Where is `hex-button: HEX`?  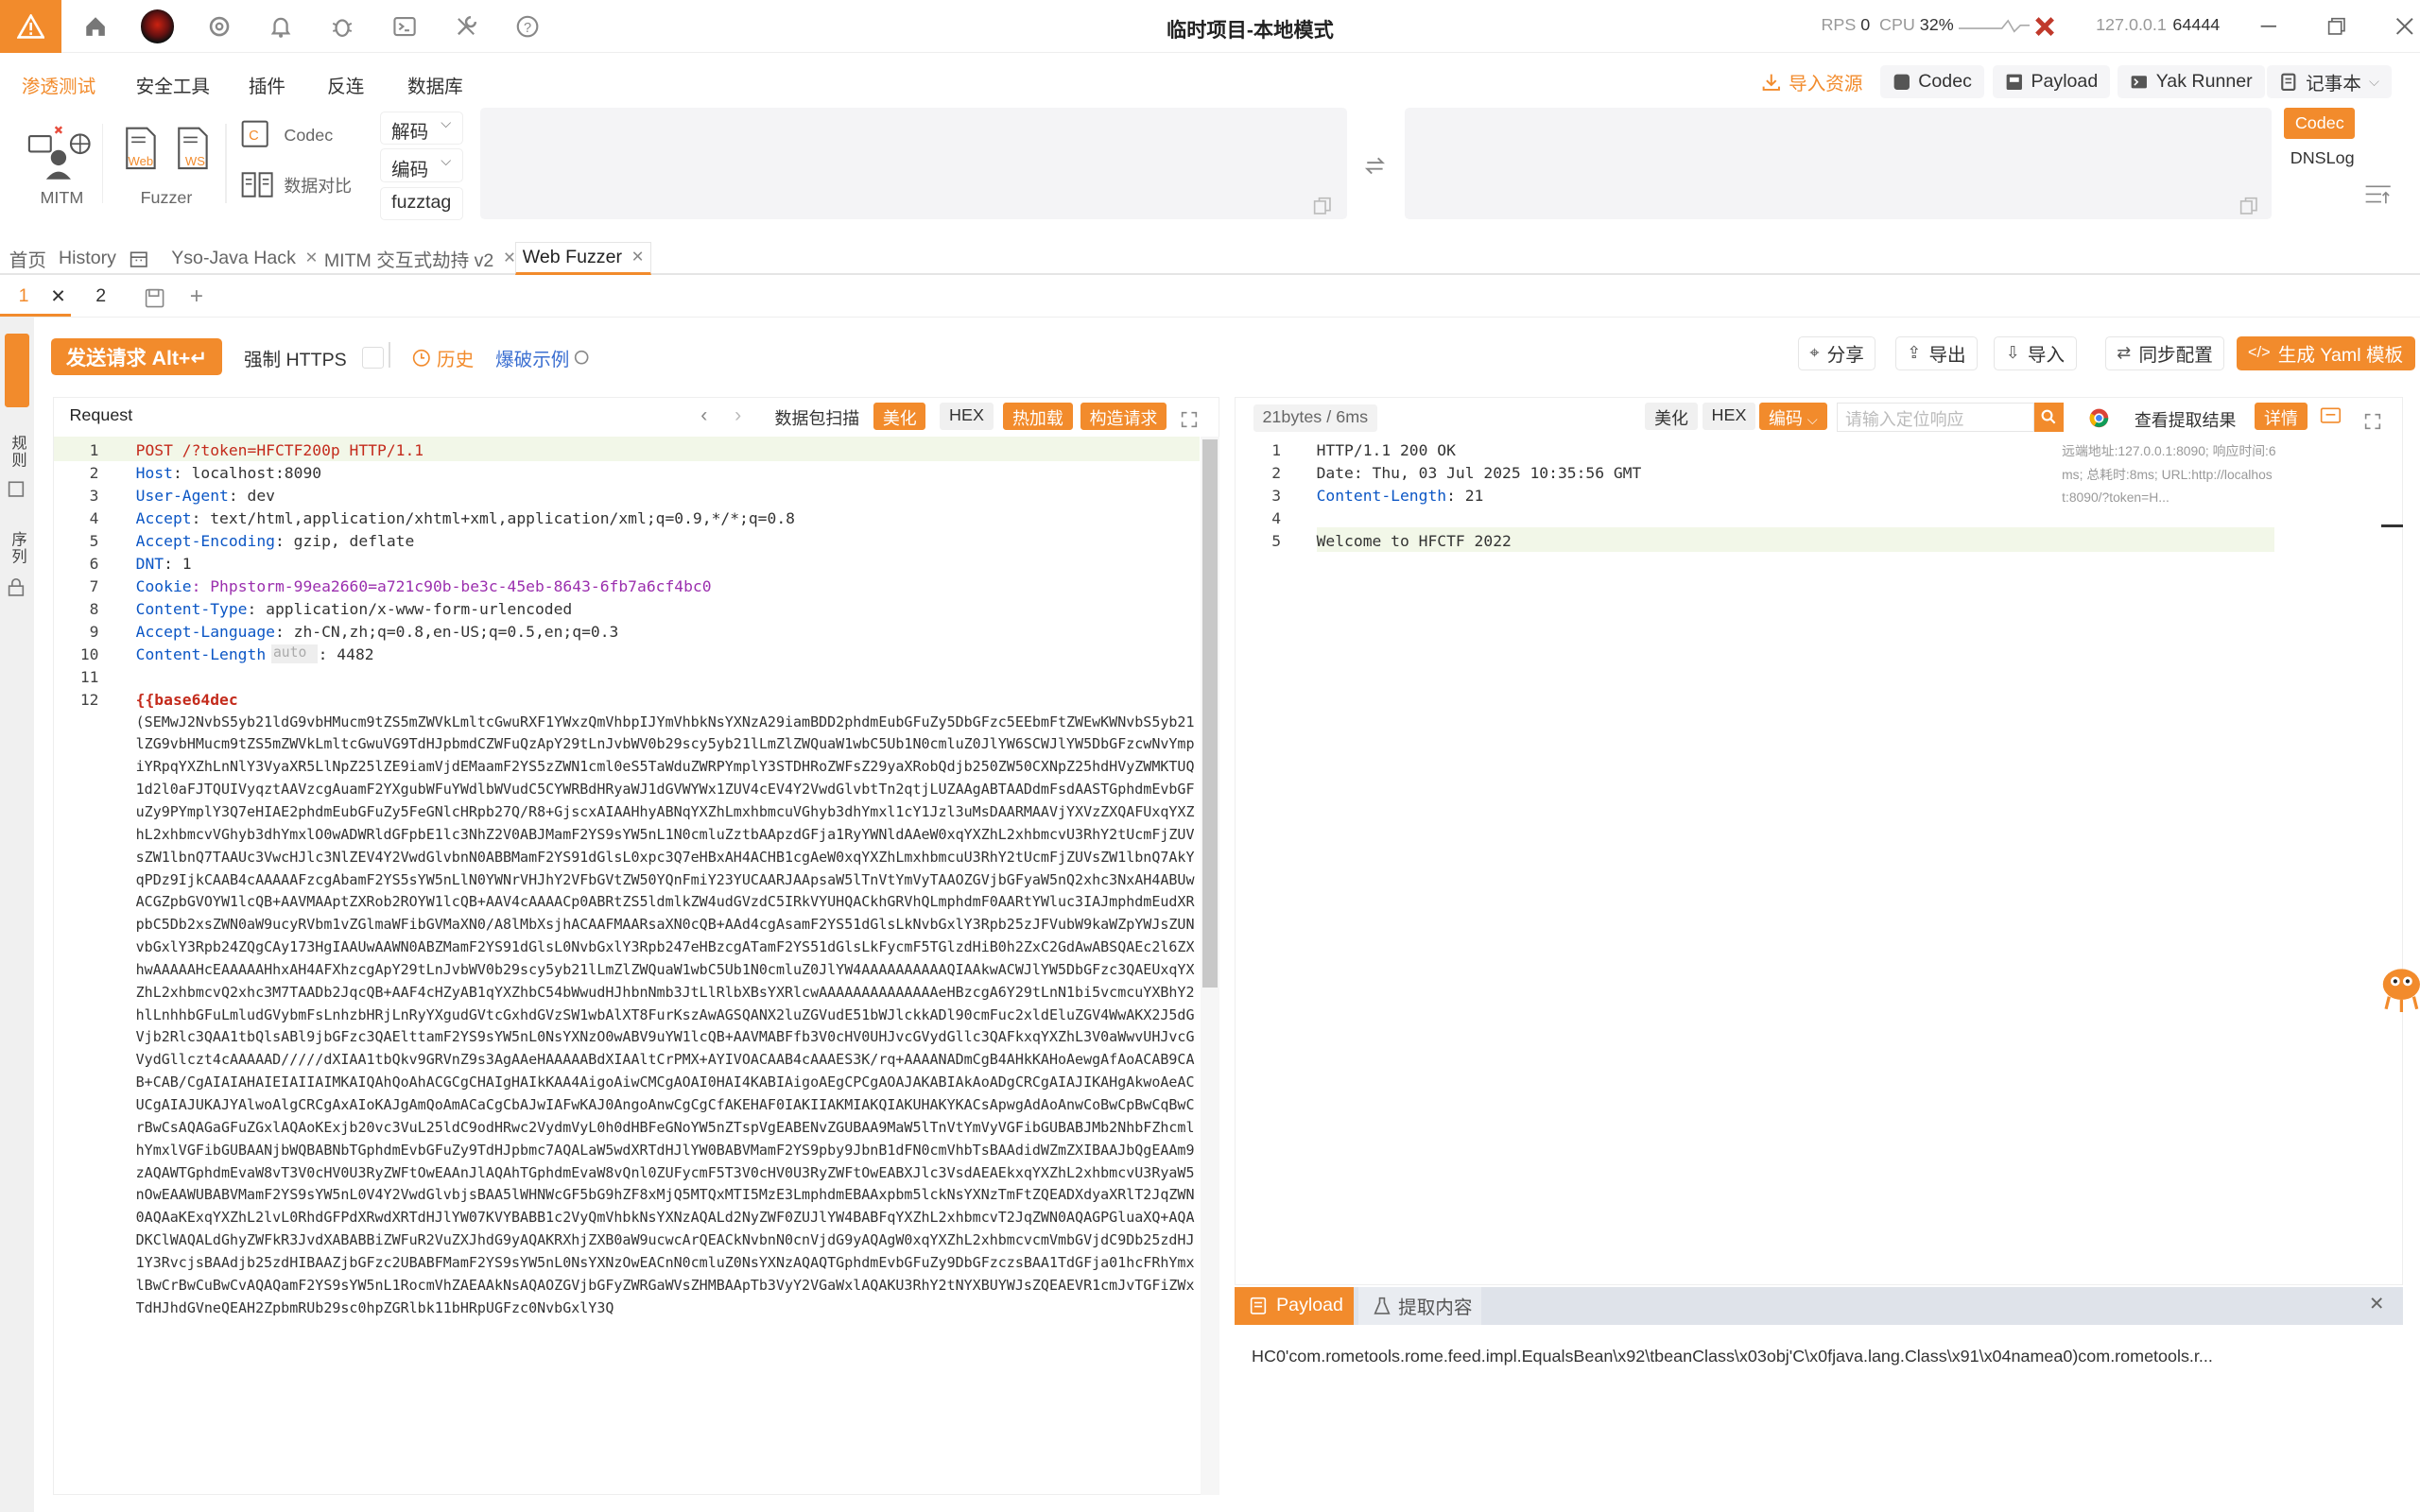
hex-button: HEX is located at coordinates (967, 417).